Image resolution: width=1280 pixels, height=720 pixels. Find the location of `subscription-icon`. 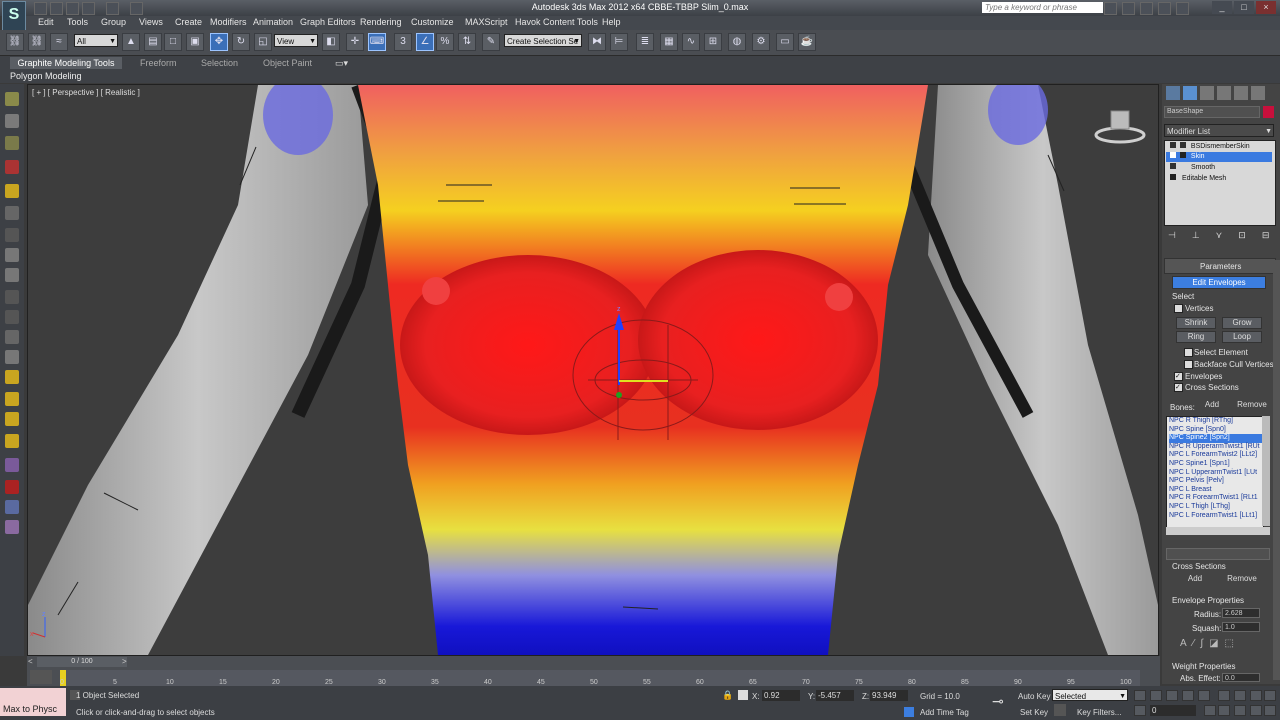

subscription-icon is located at coordinates (1128, 8).